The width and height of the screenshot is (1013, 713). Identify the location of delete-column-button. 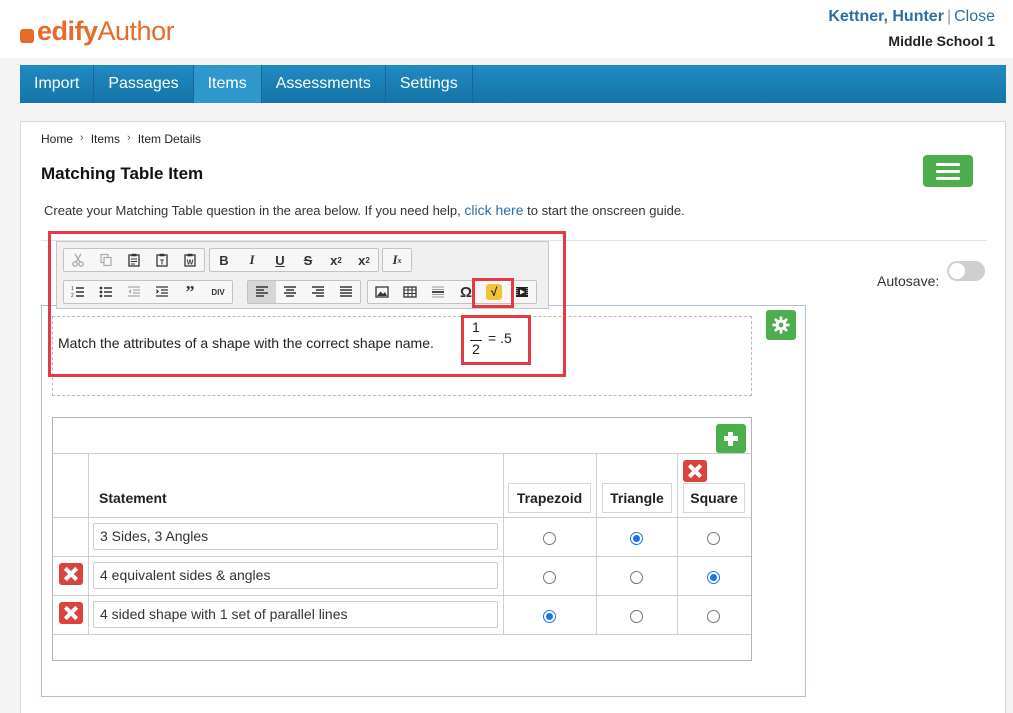
(695, 471).